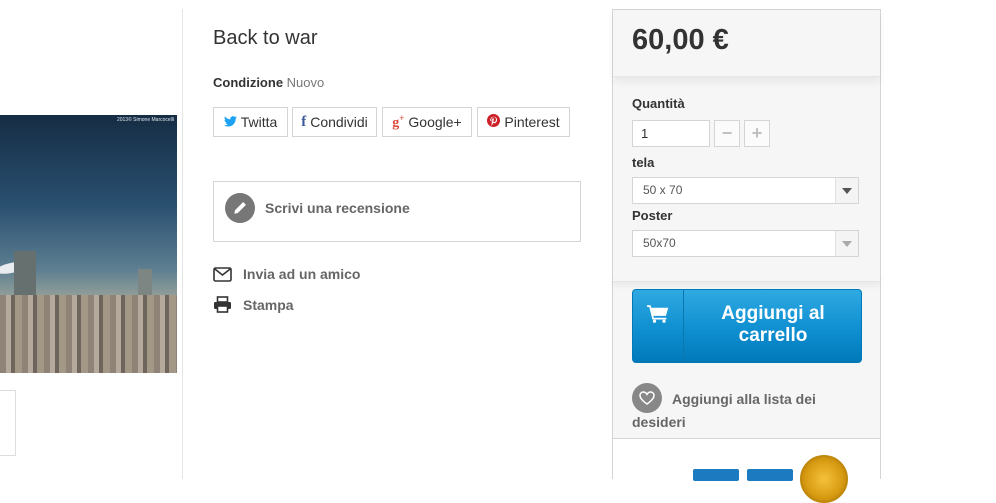 The height and width of the screenshot is (503, 996). I want to click on add-to-cart-button: Aggiungi al carrello, so click(747, 326).